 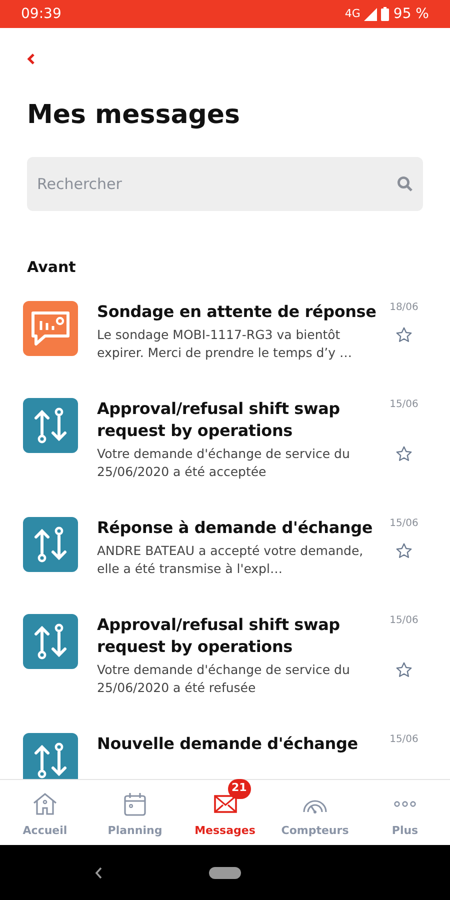 What do you see at coordinates (404, 307) in the screenshot?
I see `message-date: 18/06` at bounding box center [404, 307].